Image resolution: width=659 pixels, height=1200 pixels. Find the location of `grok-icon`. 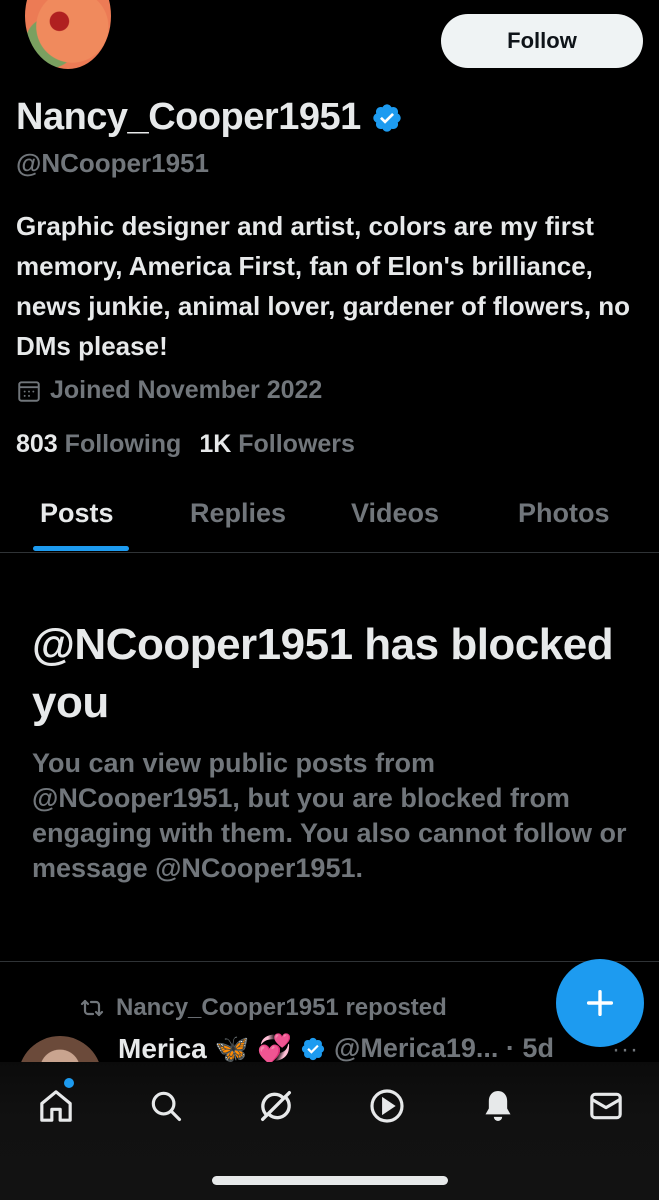

grok-icon is located at coordinates (276, 1106).